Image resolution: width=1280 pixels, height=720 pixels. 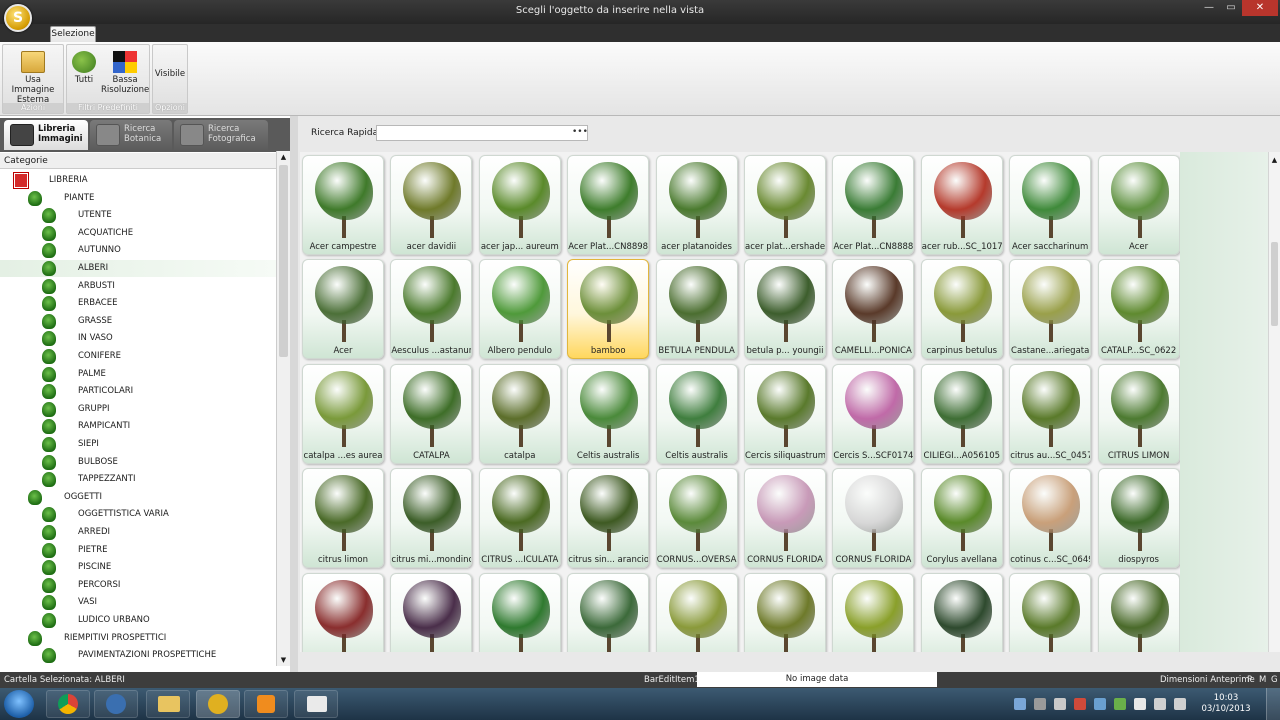 What do you see at coordinates (18, 18) in the screenshot?
I see `app-logo-icon: S` at bounding box center [18, 18].